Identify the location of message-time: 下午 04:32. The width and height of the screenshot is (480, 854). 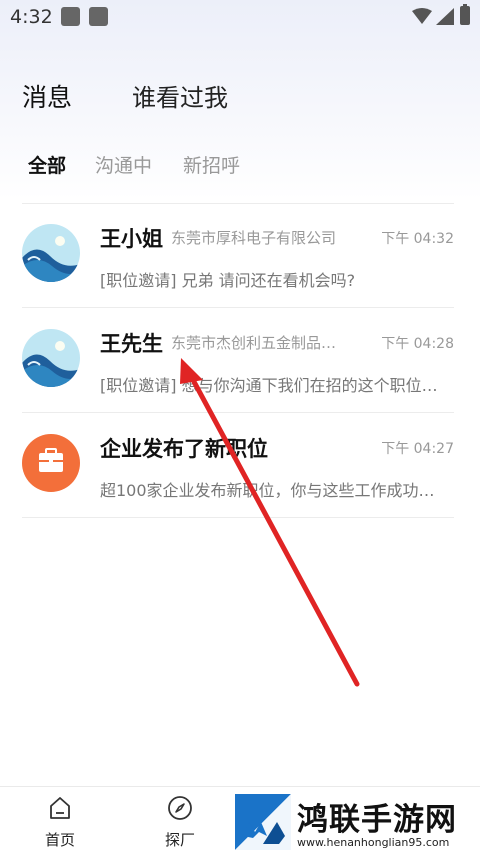
(417, 239).